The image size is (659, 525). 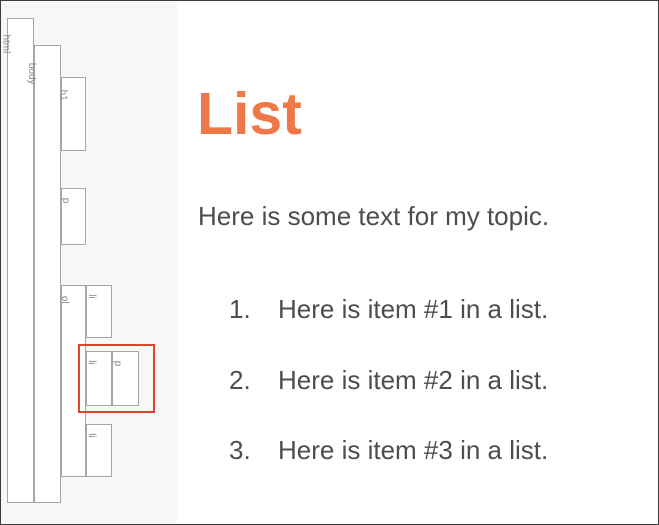 I want to click on structure-bar-ol-label: ol, so click(x=64, y=299).